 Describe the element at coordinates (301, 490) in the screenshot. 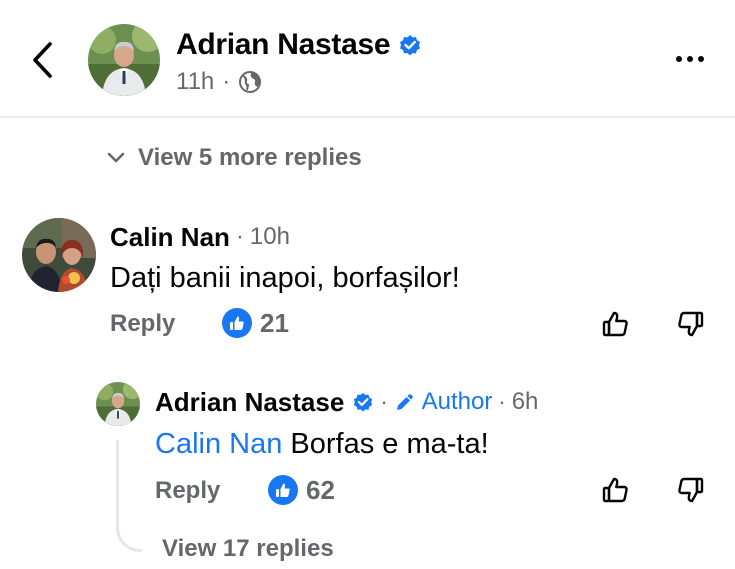

I see `reply-like-count: 62` at that location.